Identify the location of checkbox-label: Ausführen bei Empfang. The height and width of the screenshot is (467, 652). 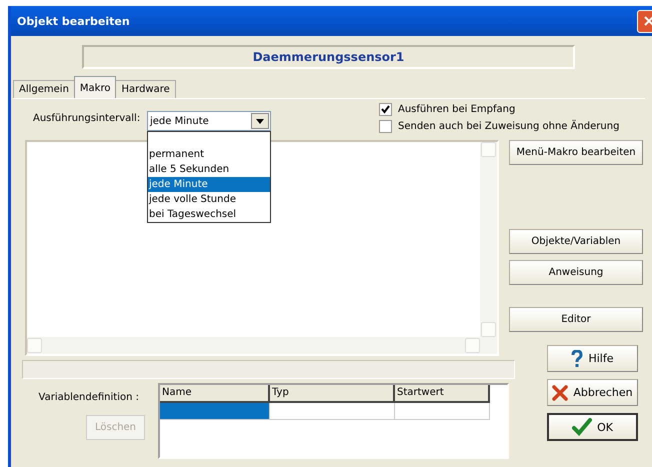
(457, 109).